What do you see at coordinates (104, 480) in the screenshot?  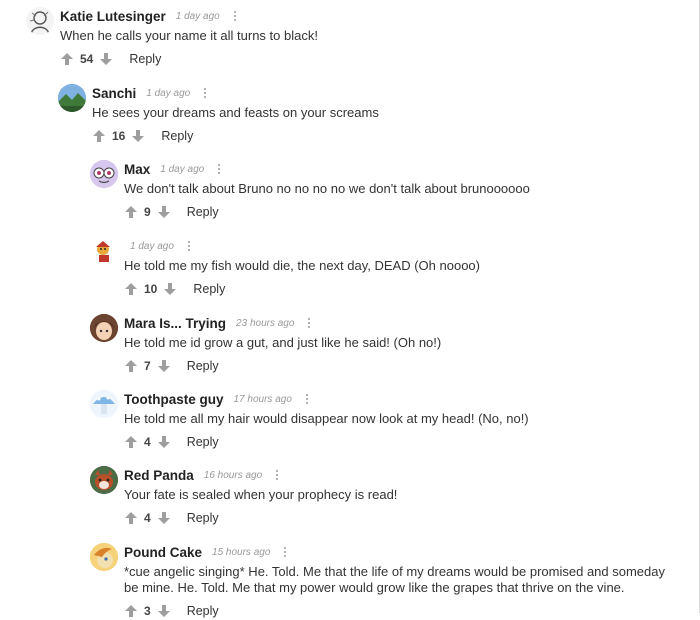 I see `red-panda-avatar` at bounding box center [104, 480].